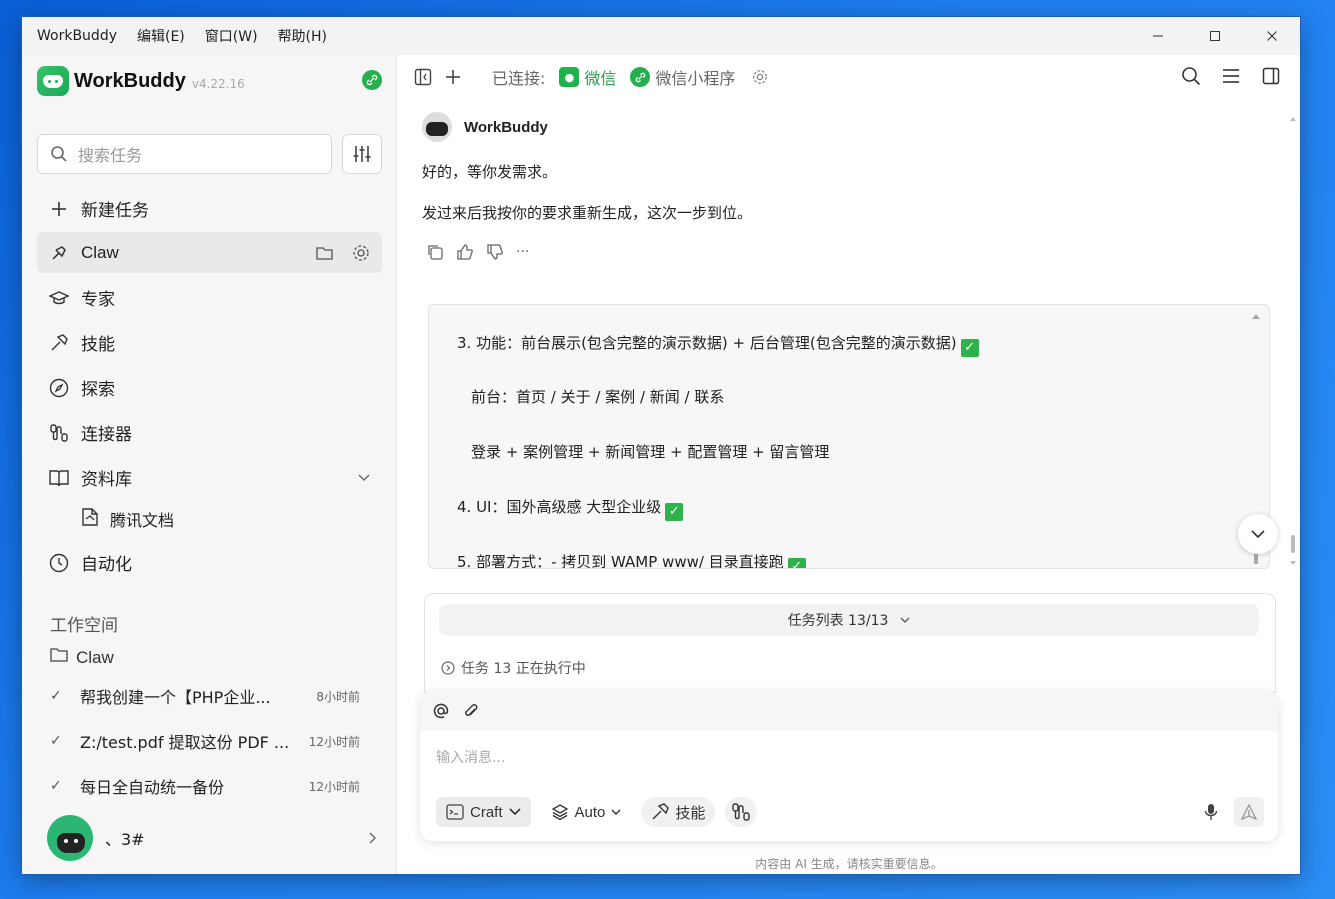 The height and width of the screenshot is (899, 1335). Describe the element at coordinates (59, 209) in the screenshot. I see `plus-icon` at that location.